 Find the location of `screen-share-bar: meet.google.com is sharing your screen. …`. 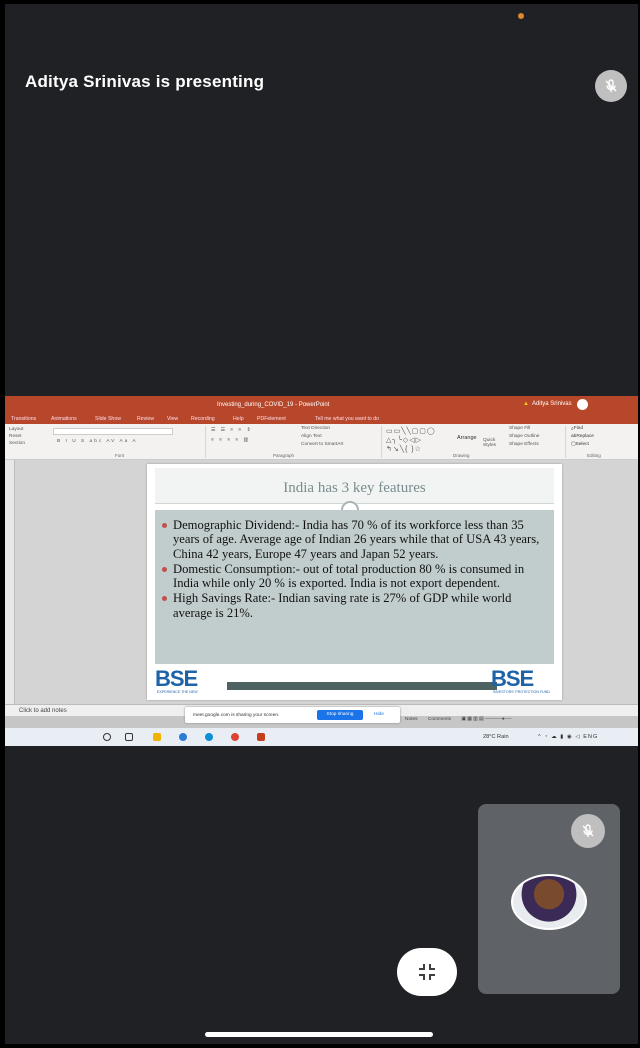

screen-share-bar: meet.google.com is sharing your screen. … is located at coordinates (292, 715).